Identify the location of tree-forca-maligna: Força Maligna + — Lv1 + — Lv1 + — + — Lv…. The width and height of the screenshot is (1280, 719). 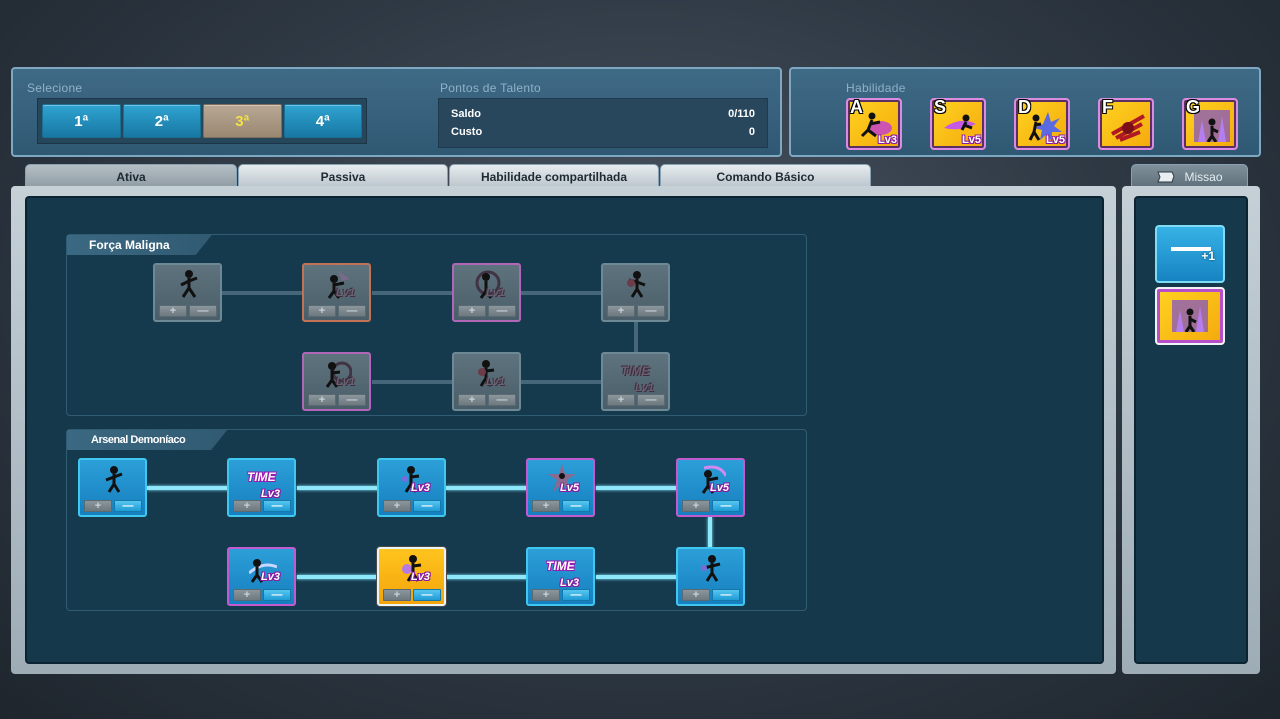
(436, 325).